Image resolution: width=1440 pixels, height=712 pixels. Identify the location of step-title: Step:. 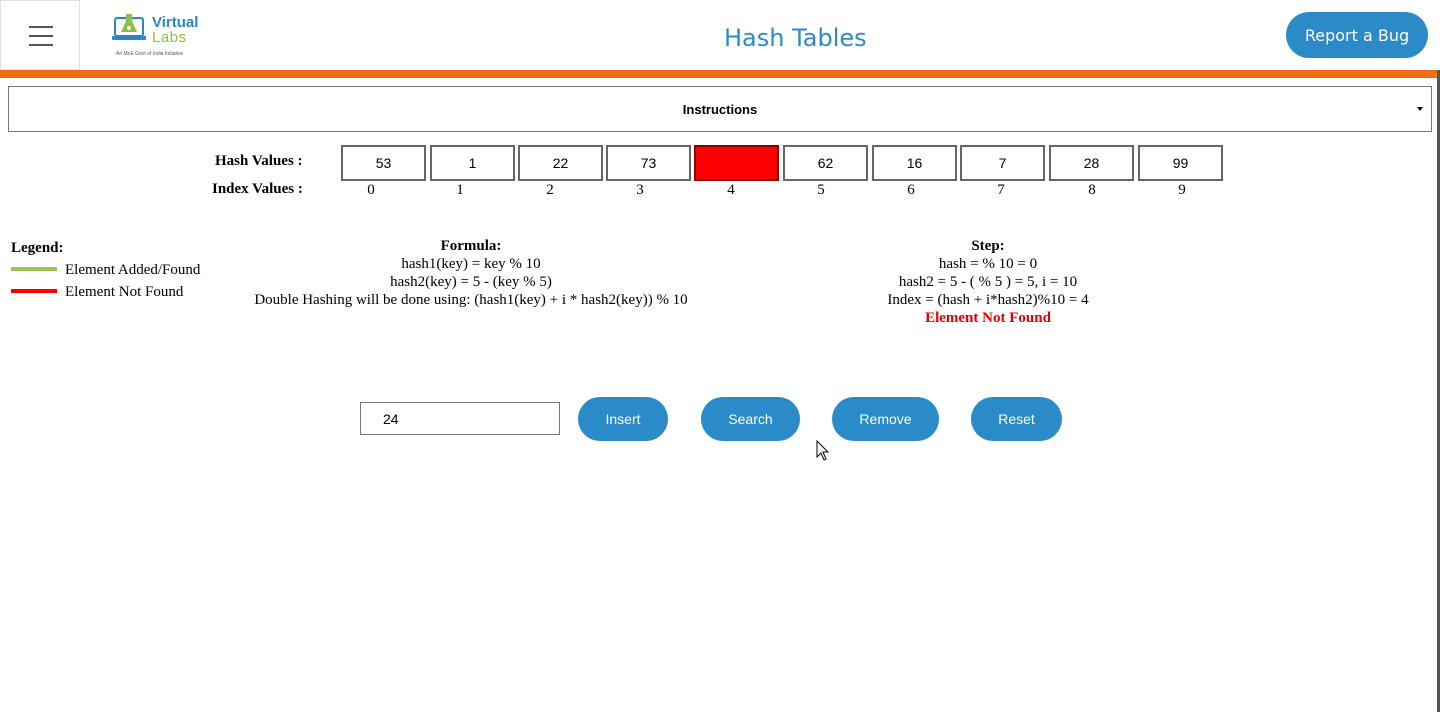
(988, 246).